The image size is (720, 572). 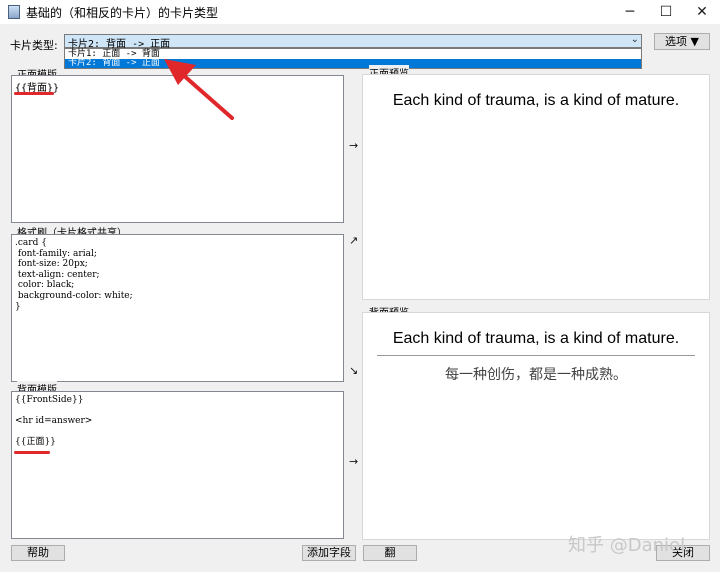 What do you see at coordinates (682, 41) in the screenshot?
I see `options-button: 选项 ▼` at bounding box center [682, 41].